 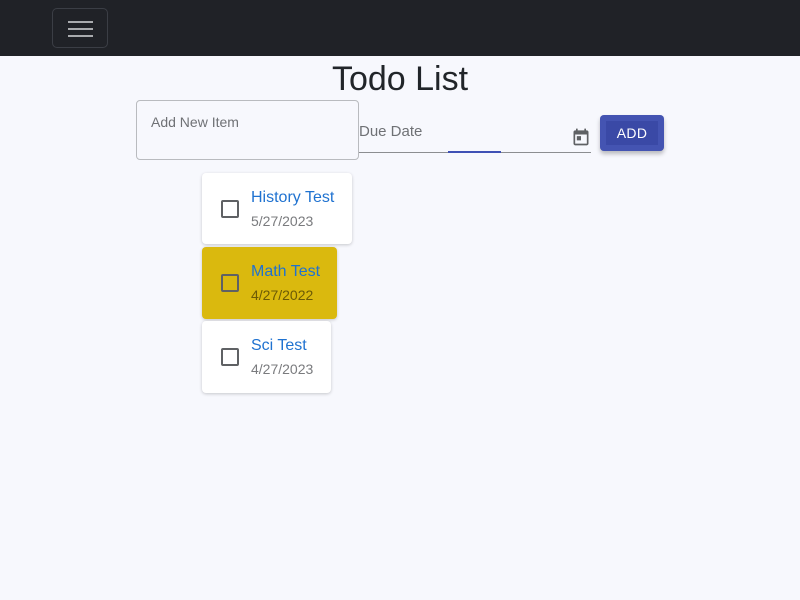 What do you see at coordinates (282, 295) in the screenshot?
I see `todo-date: 4/27/2022` at bounding box center [282, 295].